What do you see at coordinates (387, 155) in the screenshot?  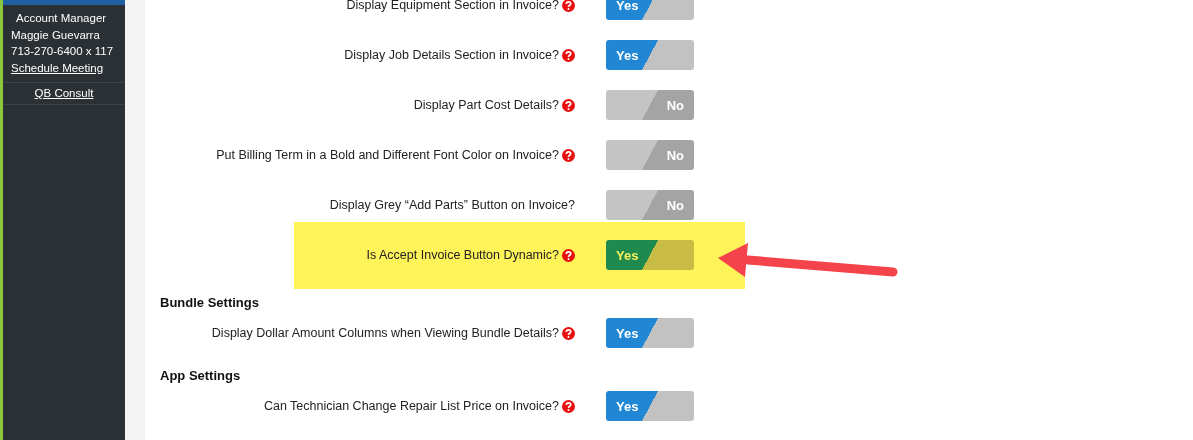 I see `setting-label: Put Billing Term in a Bold and Different Font Color on Invoice?` at bounding box center [387, 155].